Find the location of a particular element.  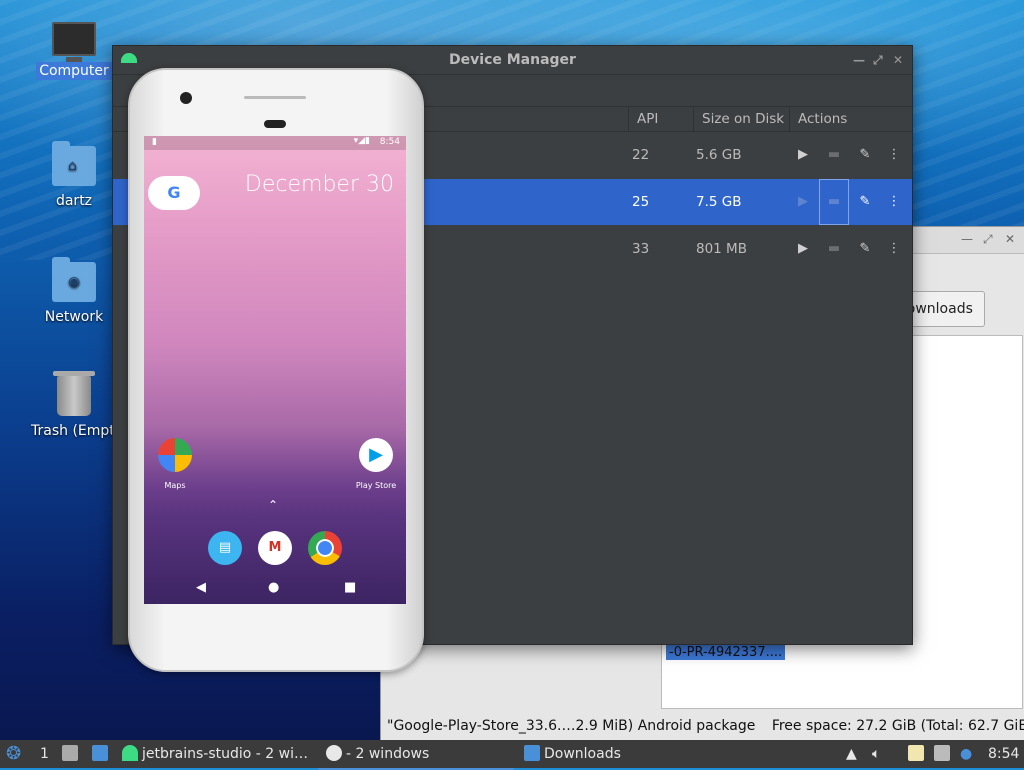

trash-icon is located at coordinates (74, 393).